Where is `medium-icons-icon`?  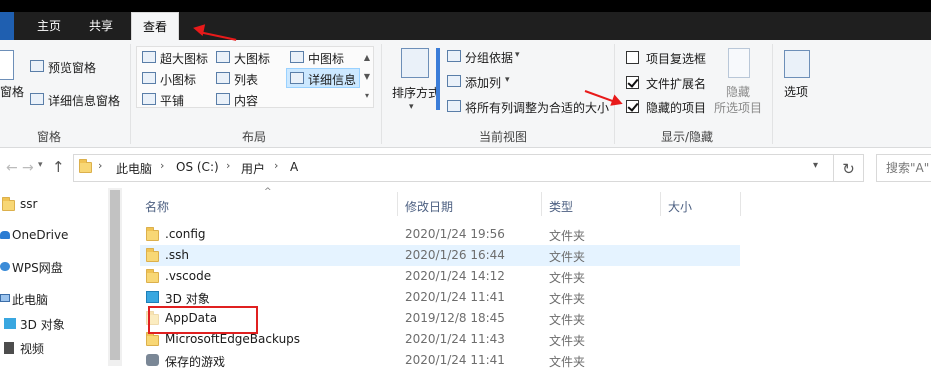
medium-icons-icon is located at coordinates (297, 57).